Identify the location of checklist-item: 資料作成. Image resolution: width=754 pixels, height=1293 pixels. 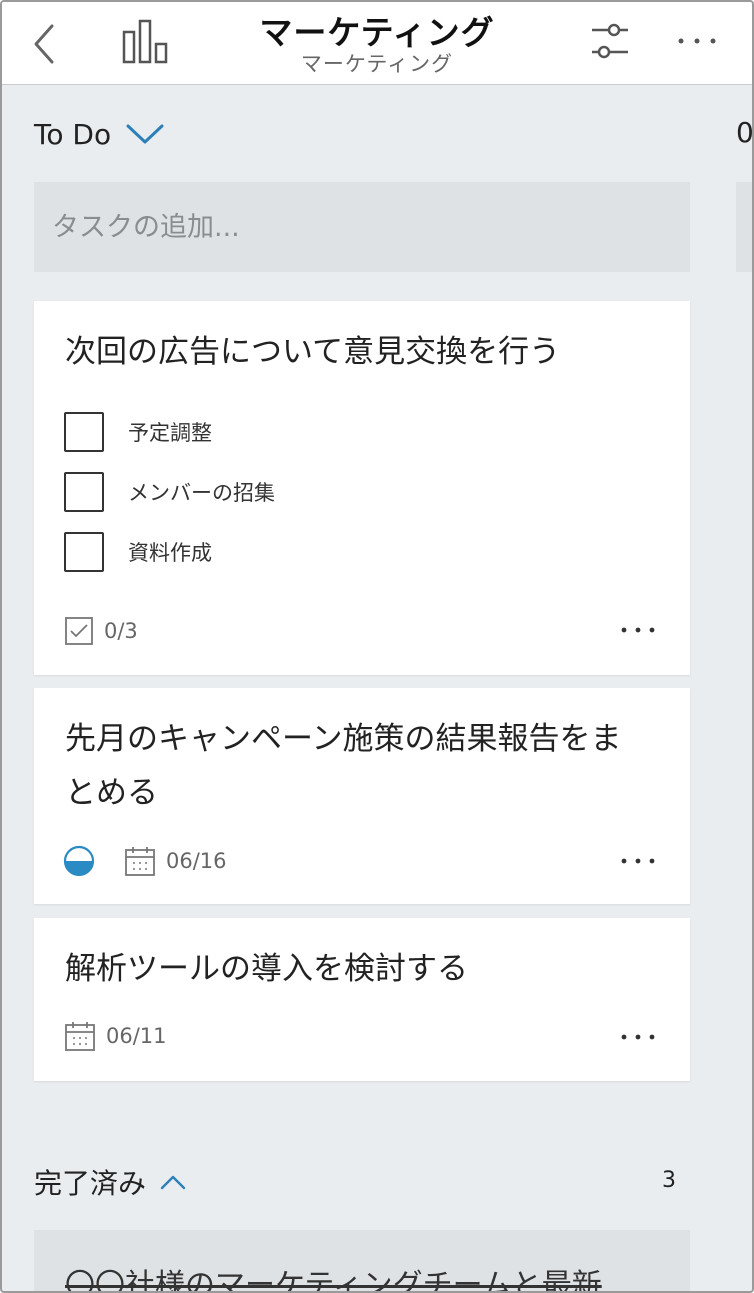
(138, 552).